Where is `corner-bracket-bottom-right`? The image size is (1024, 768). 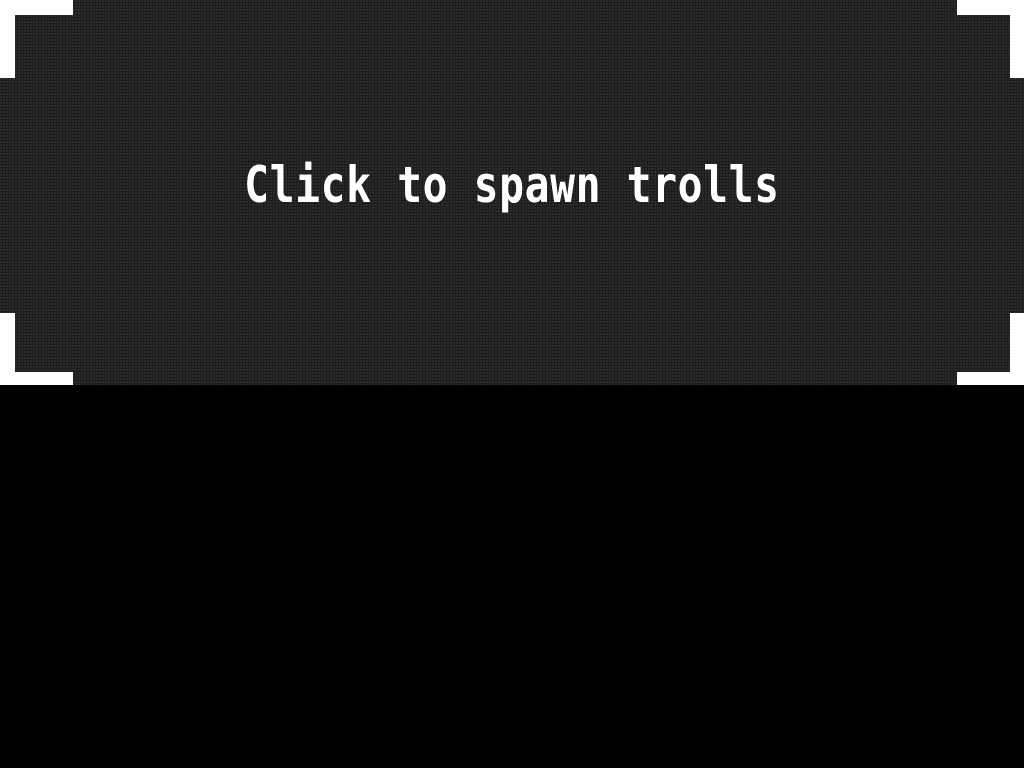
corner-bracket-bottom-right is located at coordinates (990, 349).